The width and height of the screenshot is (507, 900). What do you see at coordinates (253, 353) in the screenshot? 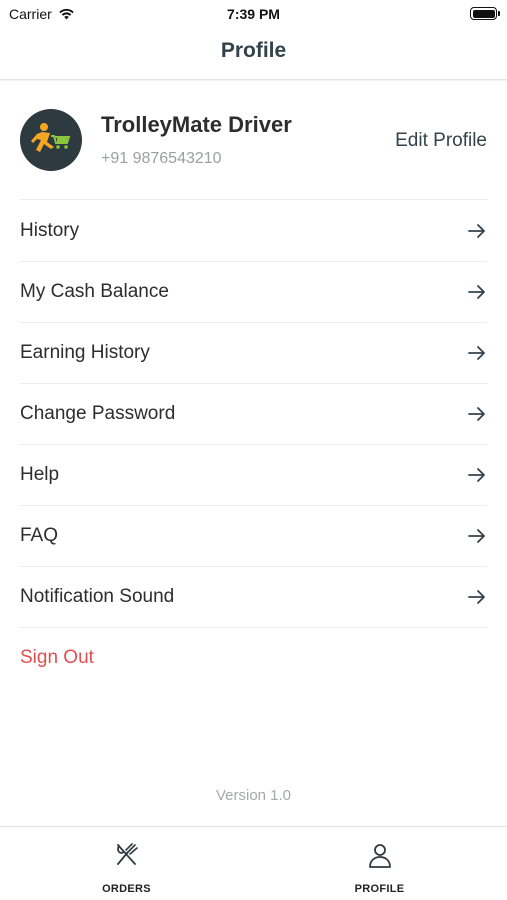
I see `menu-item-earning-history: Earning History` at bounding box center [253, 353].